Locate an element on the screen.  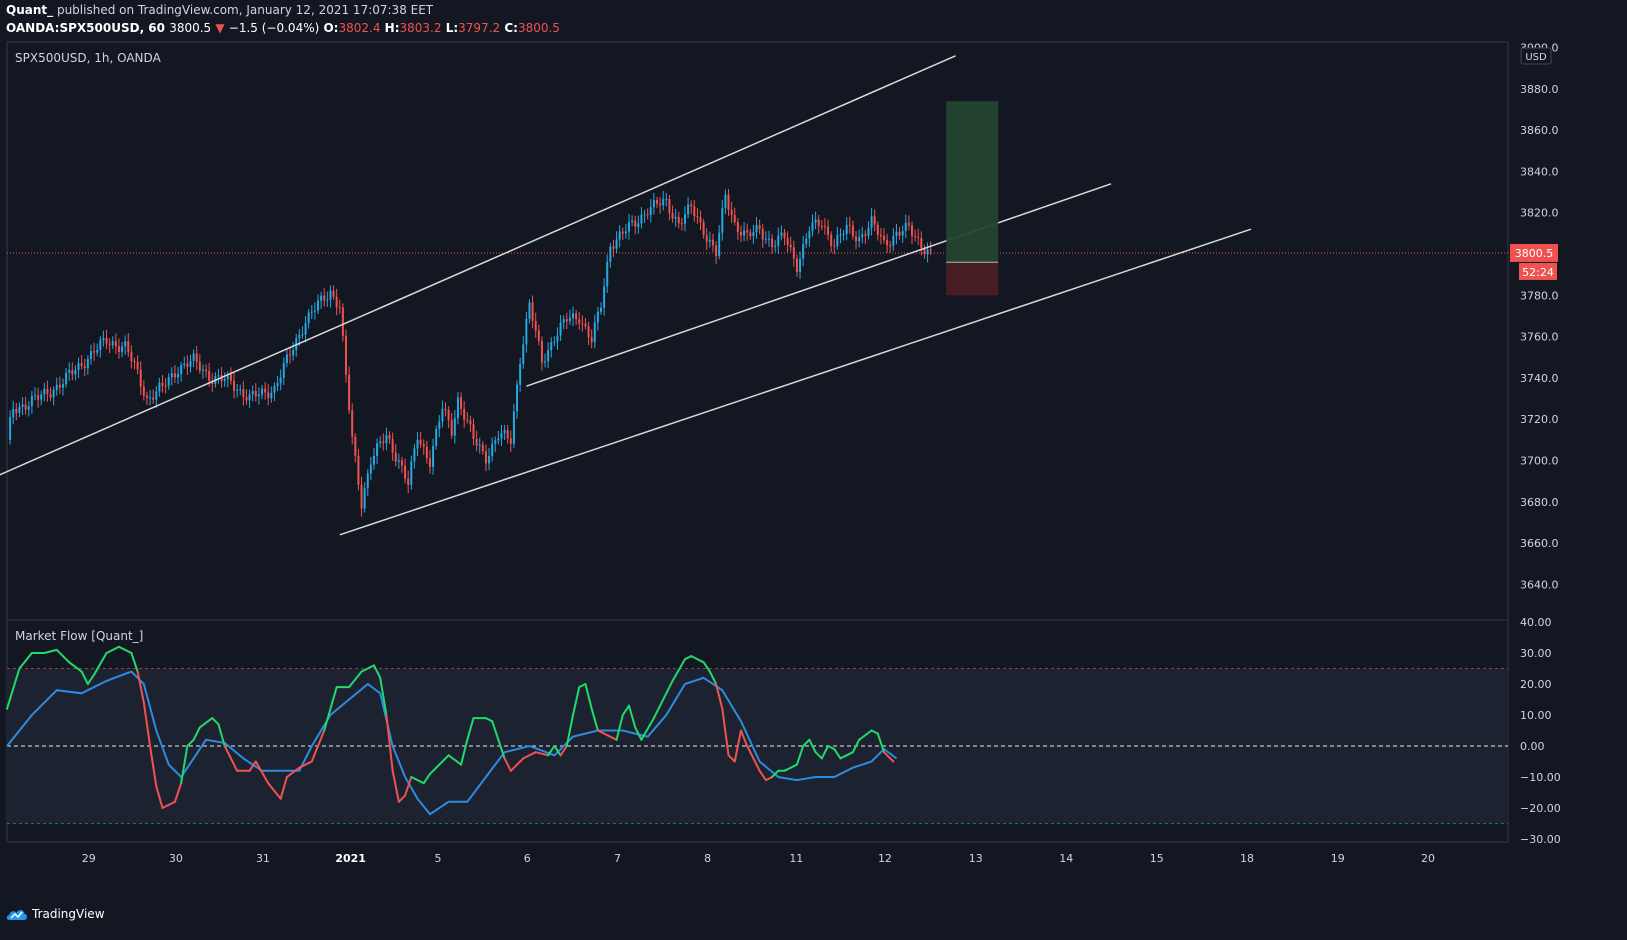
x-tick-label: 31 is located at coordinates (263, 858).